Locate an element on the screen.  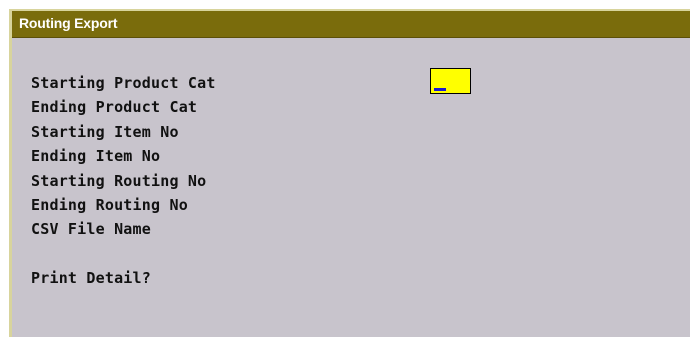
csv-file-name-label: CSV File Name is located at coordinates (91, 229).